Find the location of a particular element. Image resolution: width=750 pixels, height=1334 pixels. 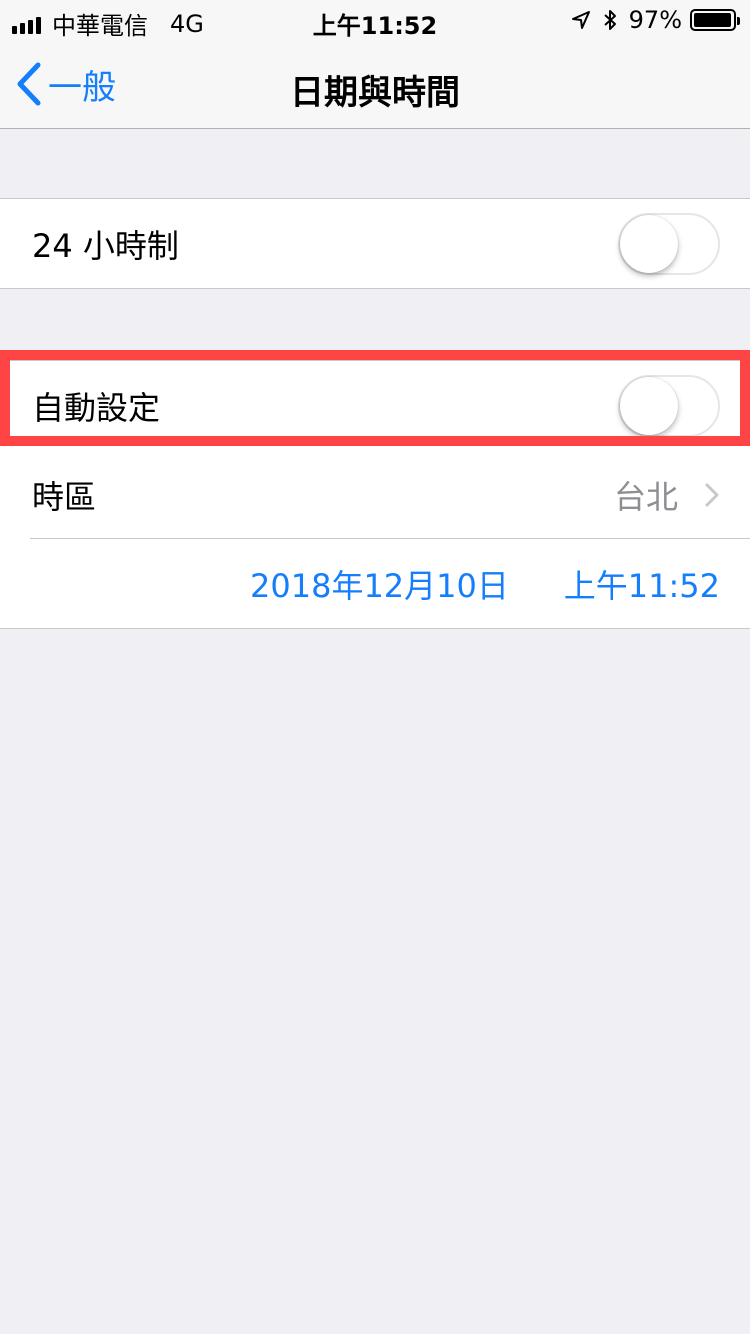

auto-set-toggle is located at coordinates (669, 406).